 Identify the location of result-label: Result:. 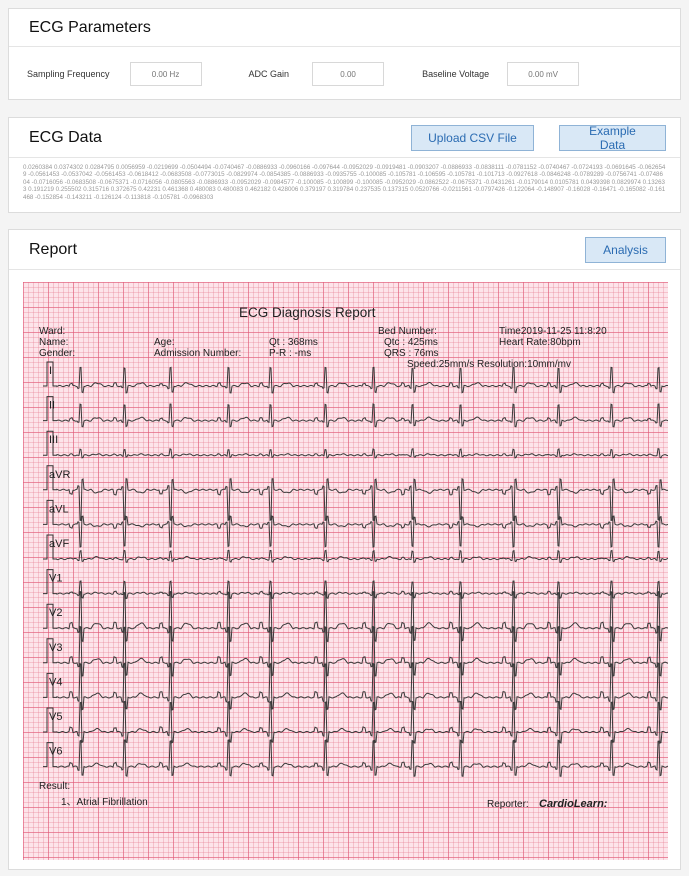
(55, 786).